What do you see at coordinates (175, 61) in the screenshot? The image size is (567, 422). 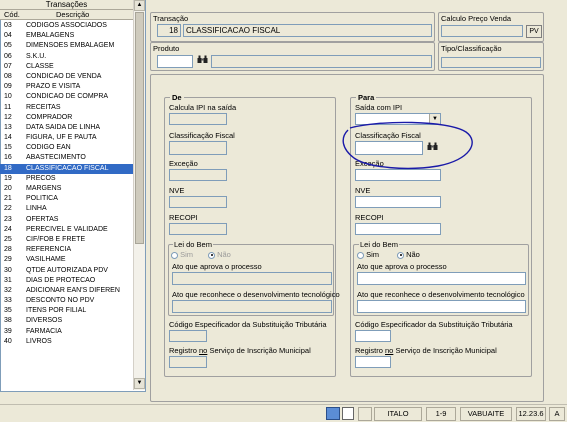 I see `produto-code-input` at bounding box center [175, 61].